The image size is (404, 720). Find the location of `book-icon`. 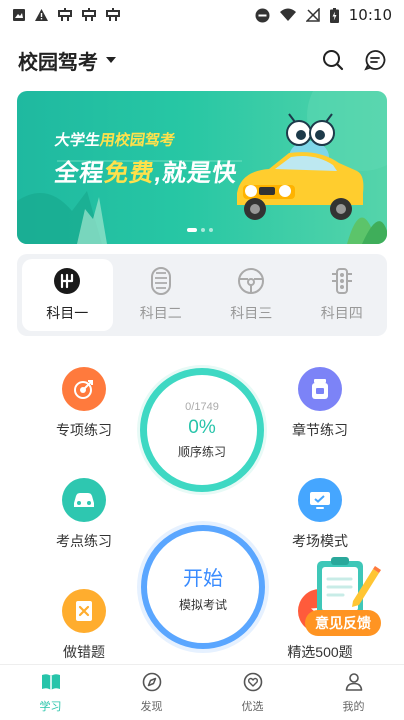

book-icon is located at coordinates (50, 681).